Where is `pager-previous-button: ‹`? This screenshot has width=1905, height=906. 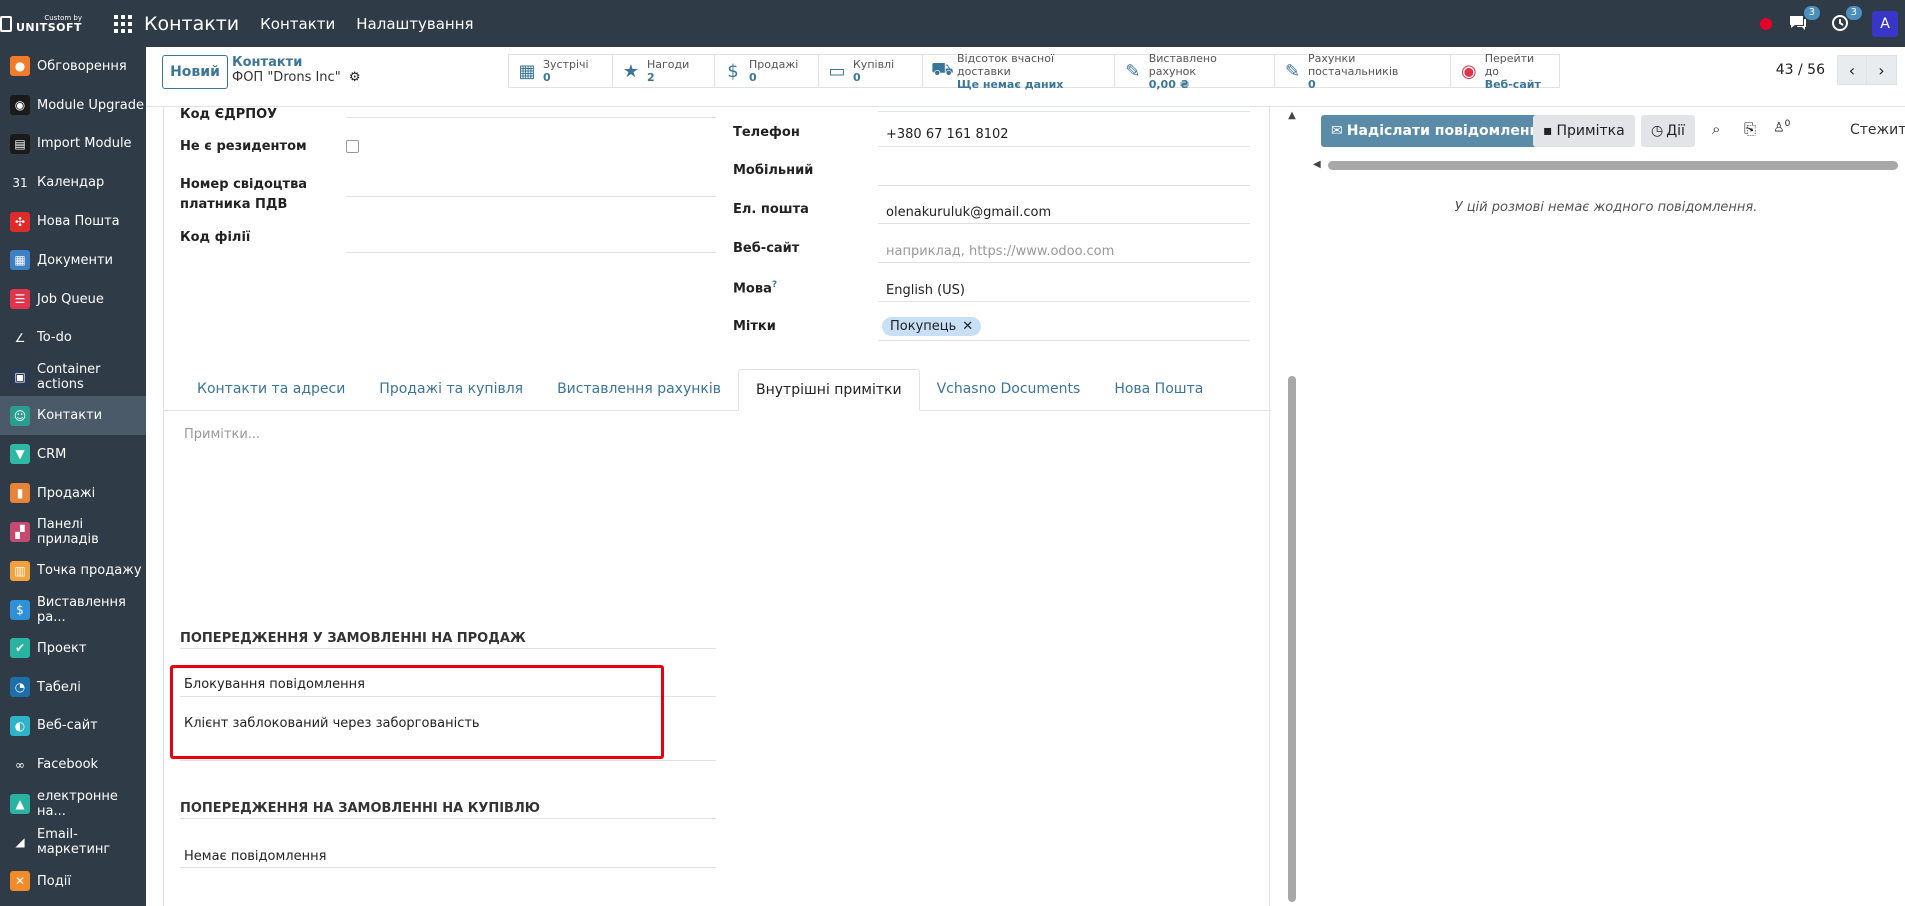 pager-previous-button: ‹ is located at coordinates (1852, 70).